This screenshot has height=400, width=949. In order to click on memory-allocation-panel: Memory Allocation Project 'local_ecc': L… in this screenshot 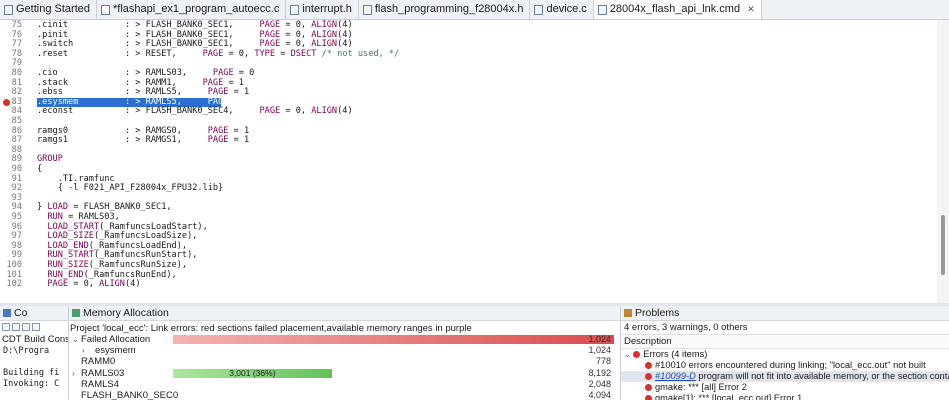, I will do `click(345, 353)`.